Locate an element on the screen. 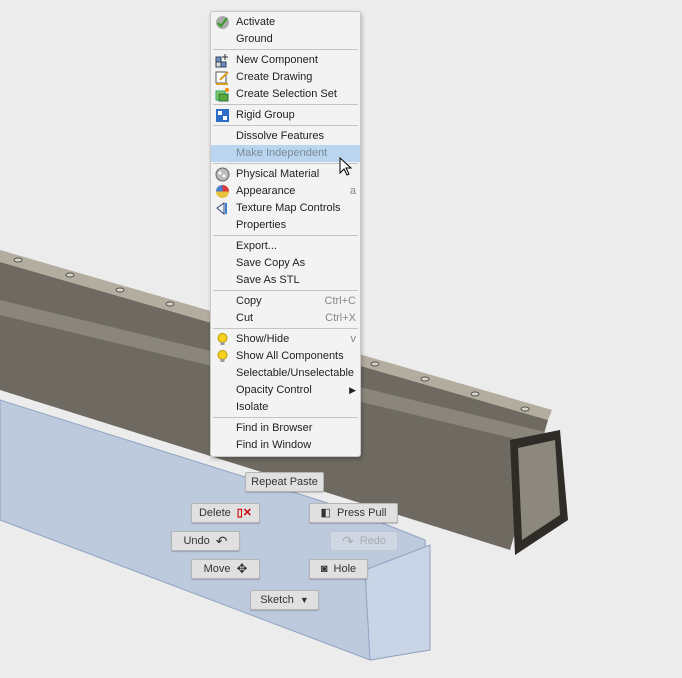  move-button: Move ✥ is located at coordinates (225, 569).